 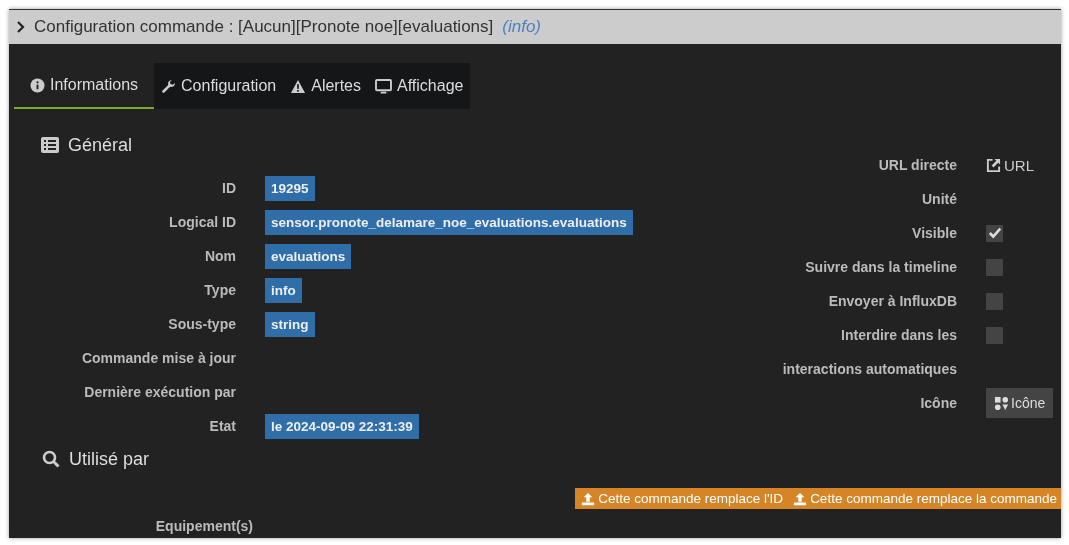 I want to click on option-label: interactions automatiques, so click(x=869, y=369).